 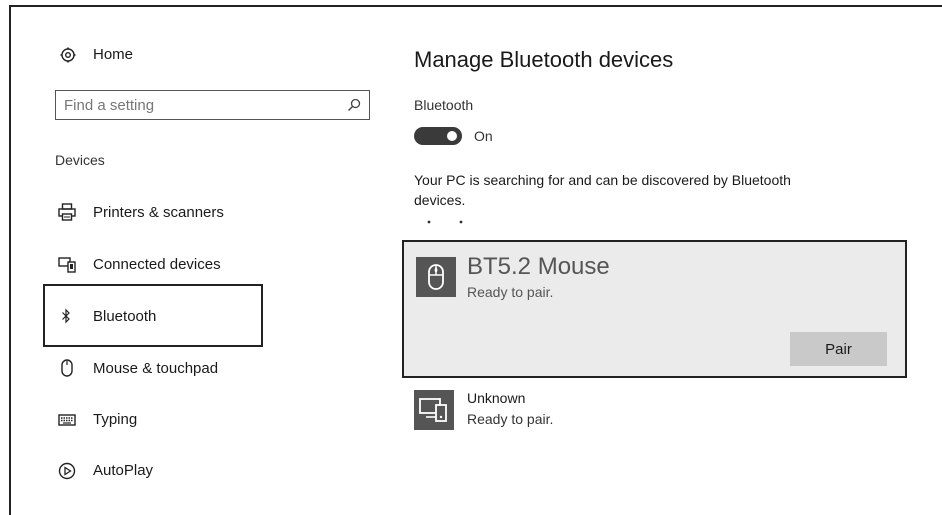 What do you see at coordinates (115, 419) in the screenshot?
I see `sidebar-item-label: Typing` at bounding box center [115, 419].